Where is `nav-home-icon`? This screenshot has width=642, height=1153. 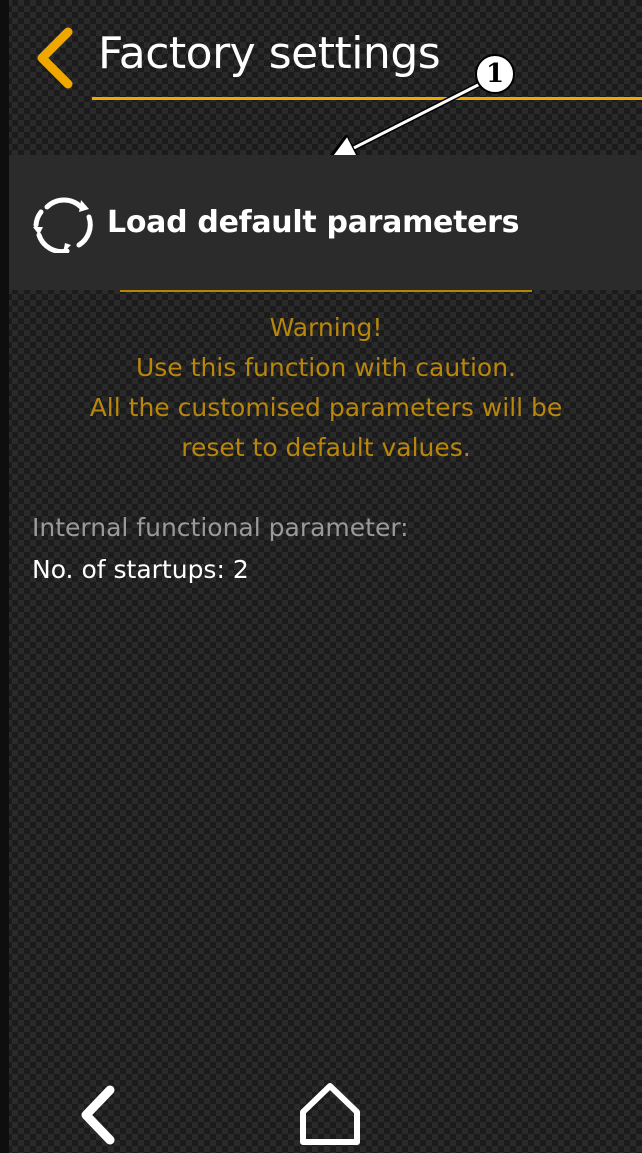 nav-home-icon is located at coordinates (330, 1114).